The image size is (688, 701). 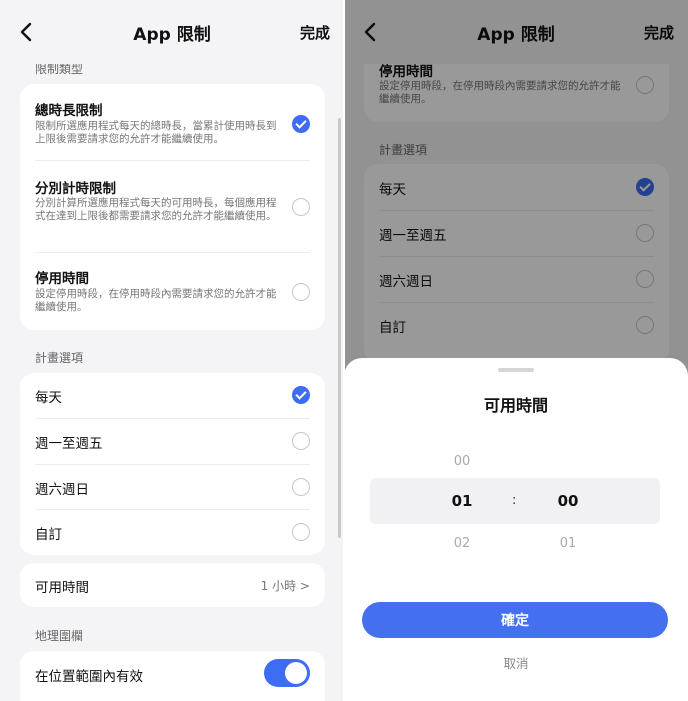 What do you see at coordinates (172, 585) in the screenshot?
I see `available-time-row: 可用時間 1 小時 >` at bounding box center [172, 585].